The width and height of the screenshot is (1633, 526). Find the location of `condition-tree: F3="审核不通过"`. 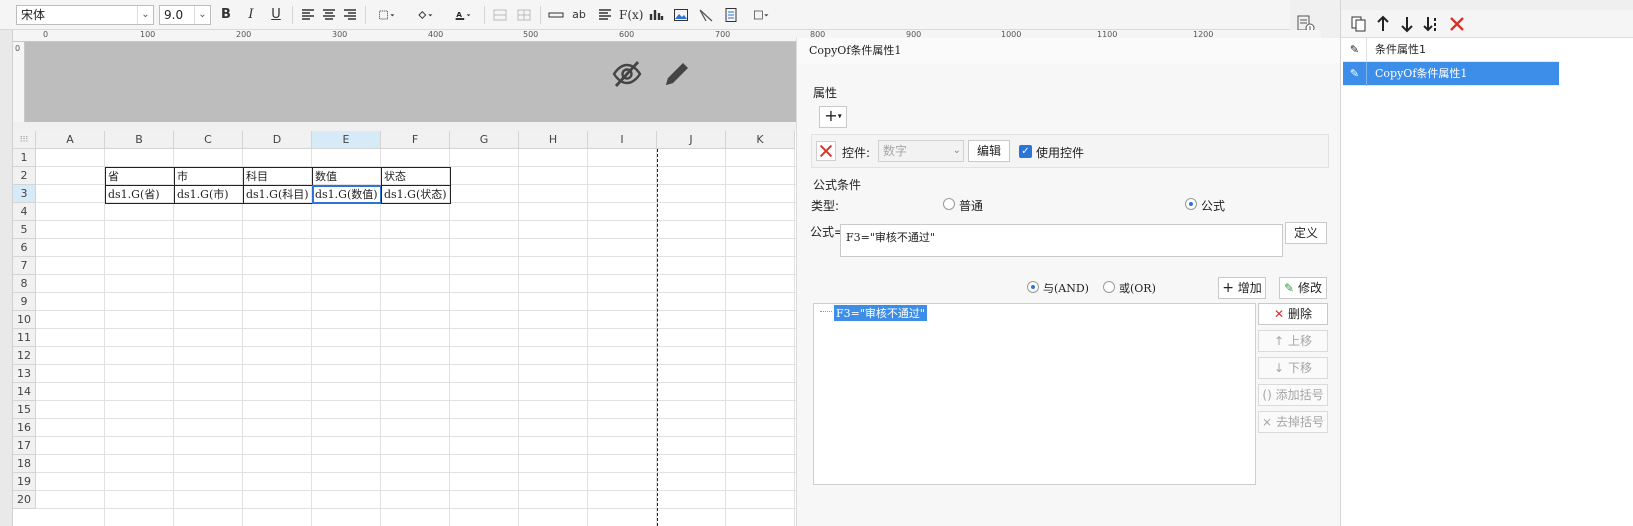

condition-tree: F3="审核不通过" is located at coordinates (1034, 394).